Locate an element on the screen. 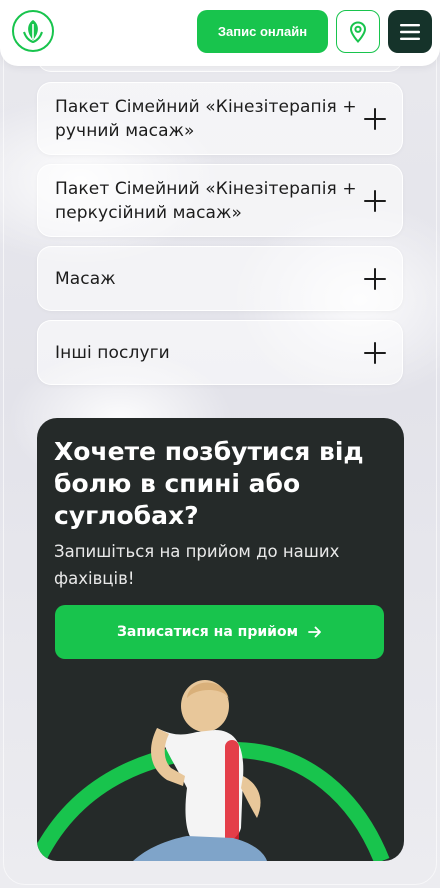 This screenshot has height=888, width=440. leaf-logo-icon is located at coordinates (33, 32).